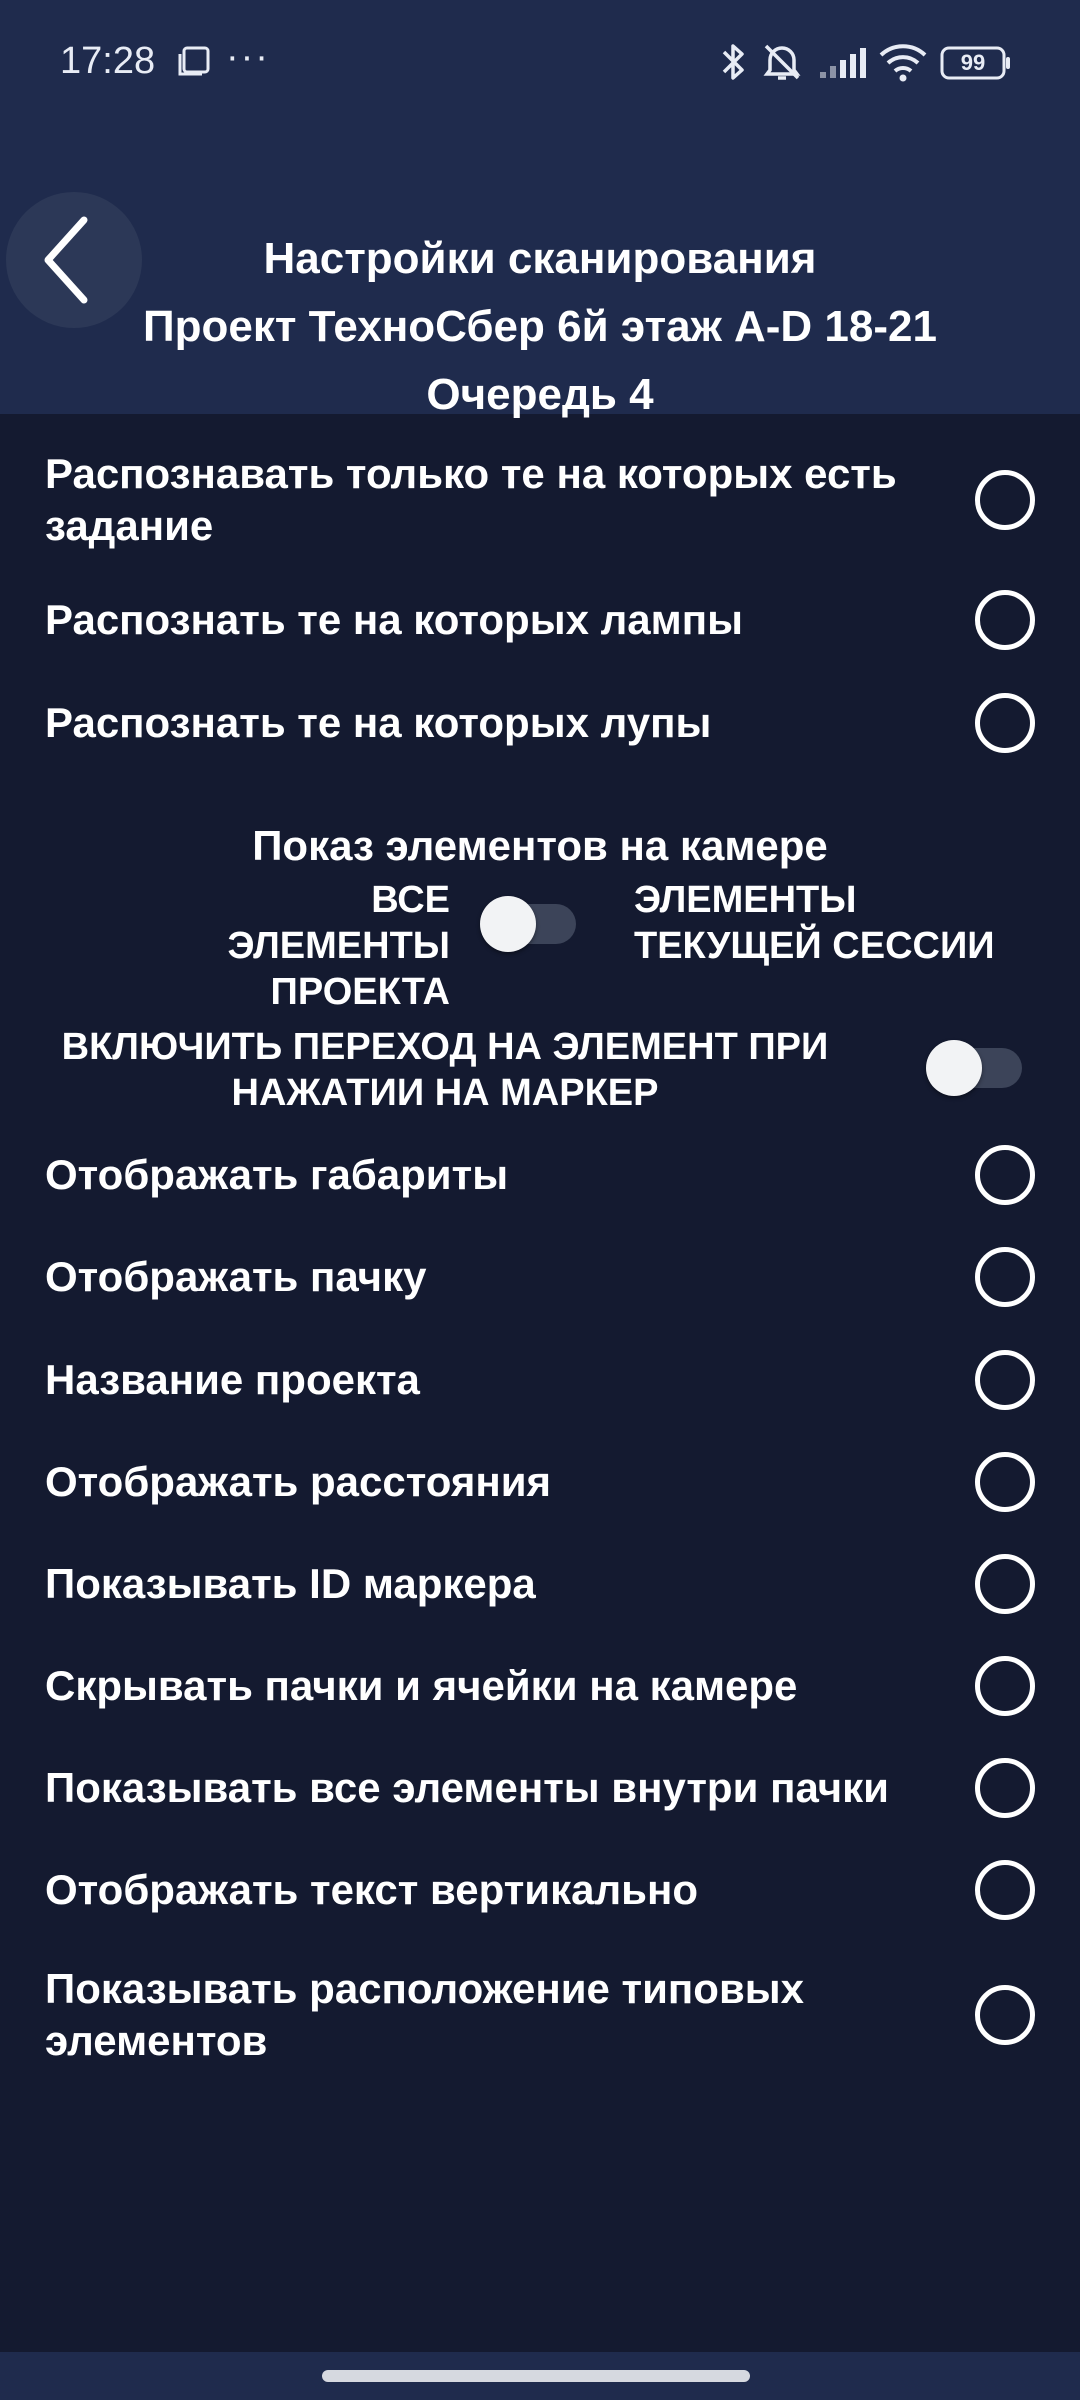  I want to click on option-label: Отображать габариты, so click(277, 1174).